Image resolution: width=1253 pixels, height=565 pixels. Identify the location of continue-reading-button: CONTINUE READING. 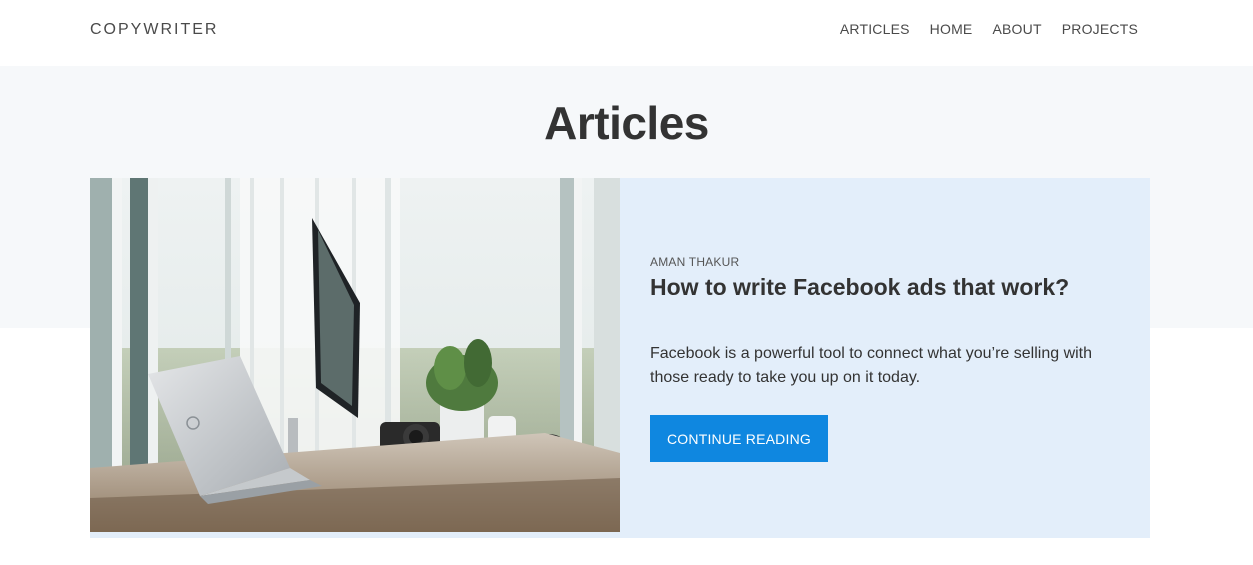
(739, 438).